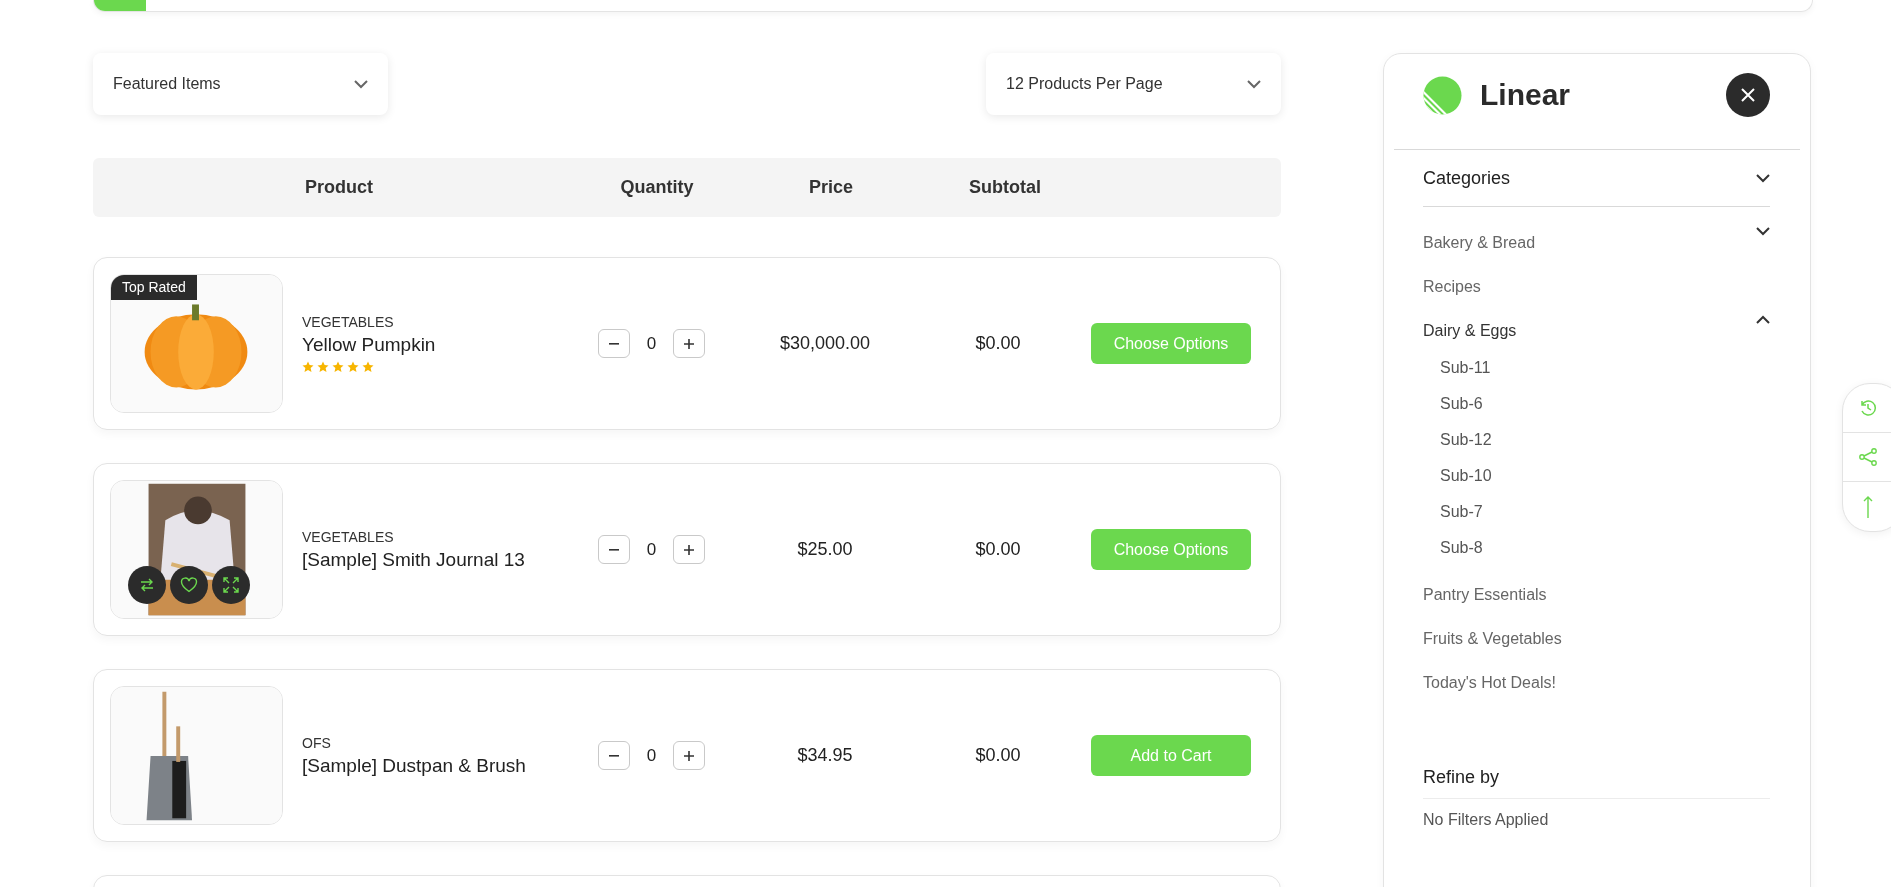 This screenshot has width=1891, height=887. What do you see at coordinates (1465, 375) in the screenshot?
I see `subcategory-link: Sub-11` at bounding box center [1465, 375].